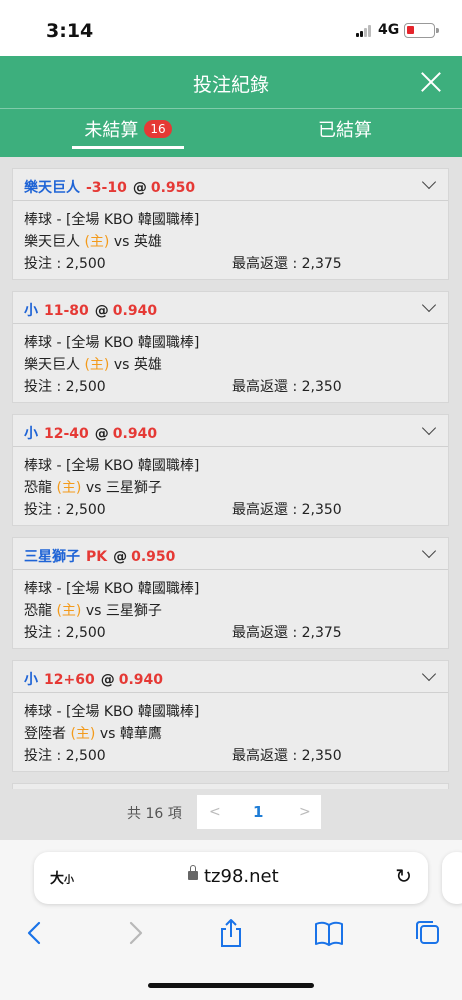 This screenshot has height=1000, width=462. I want to click on address-bar: 大小 tz98.net ↻, so click(231, 878).